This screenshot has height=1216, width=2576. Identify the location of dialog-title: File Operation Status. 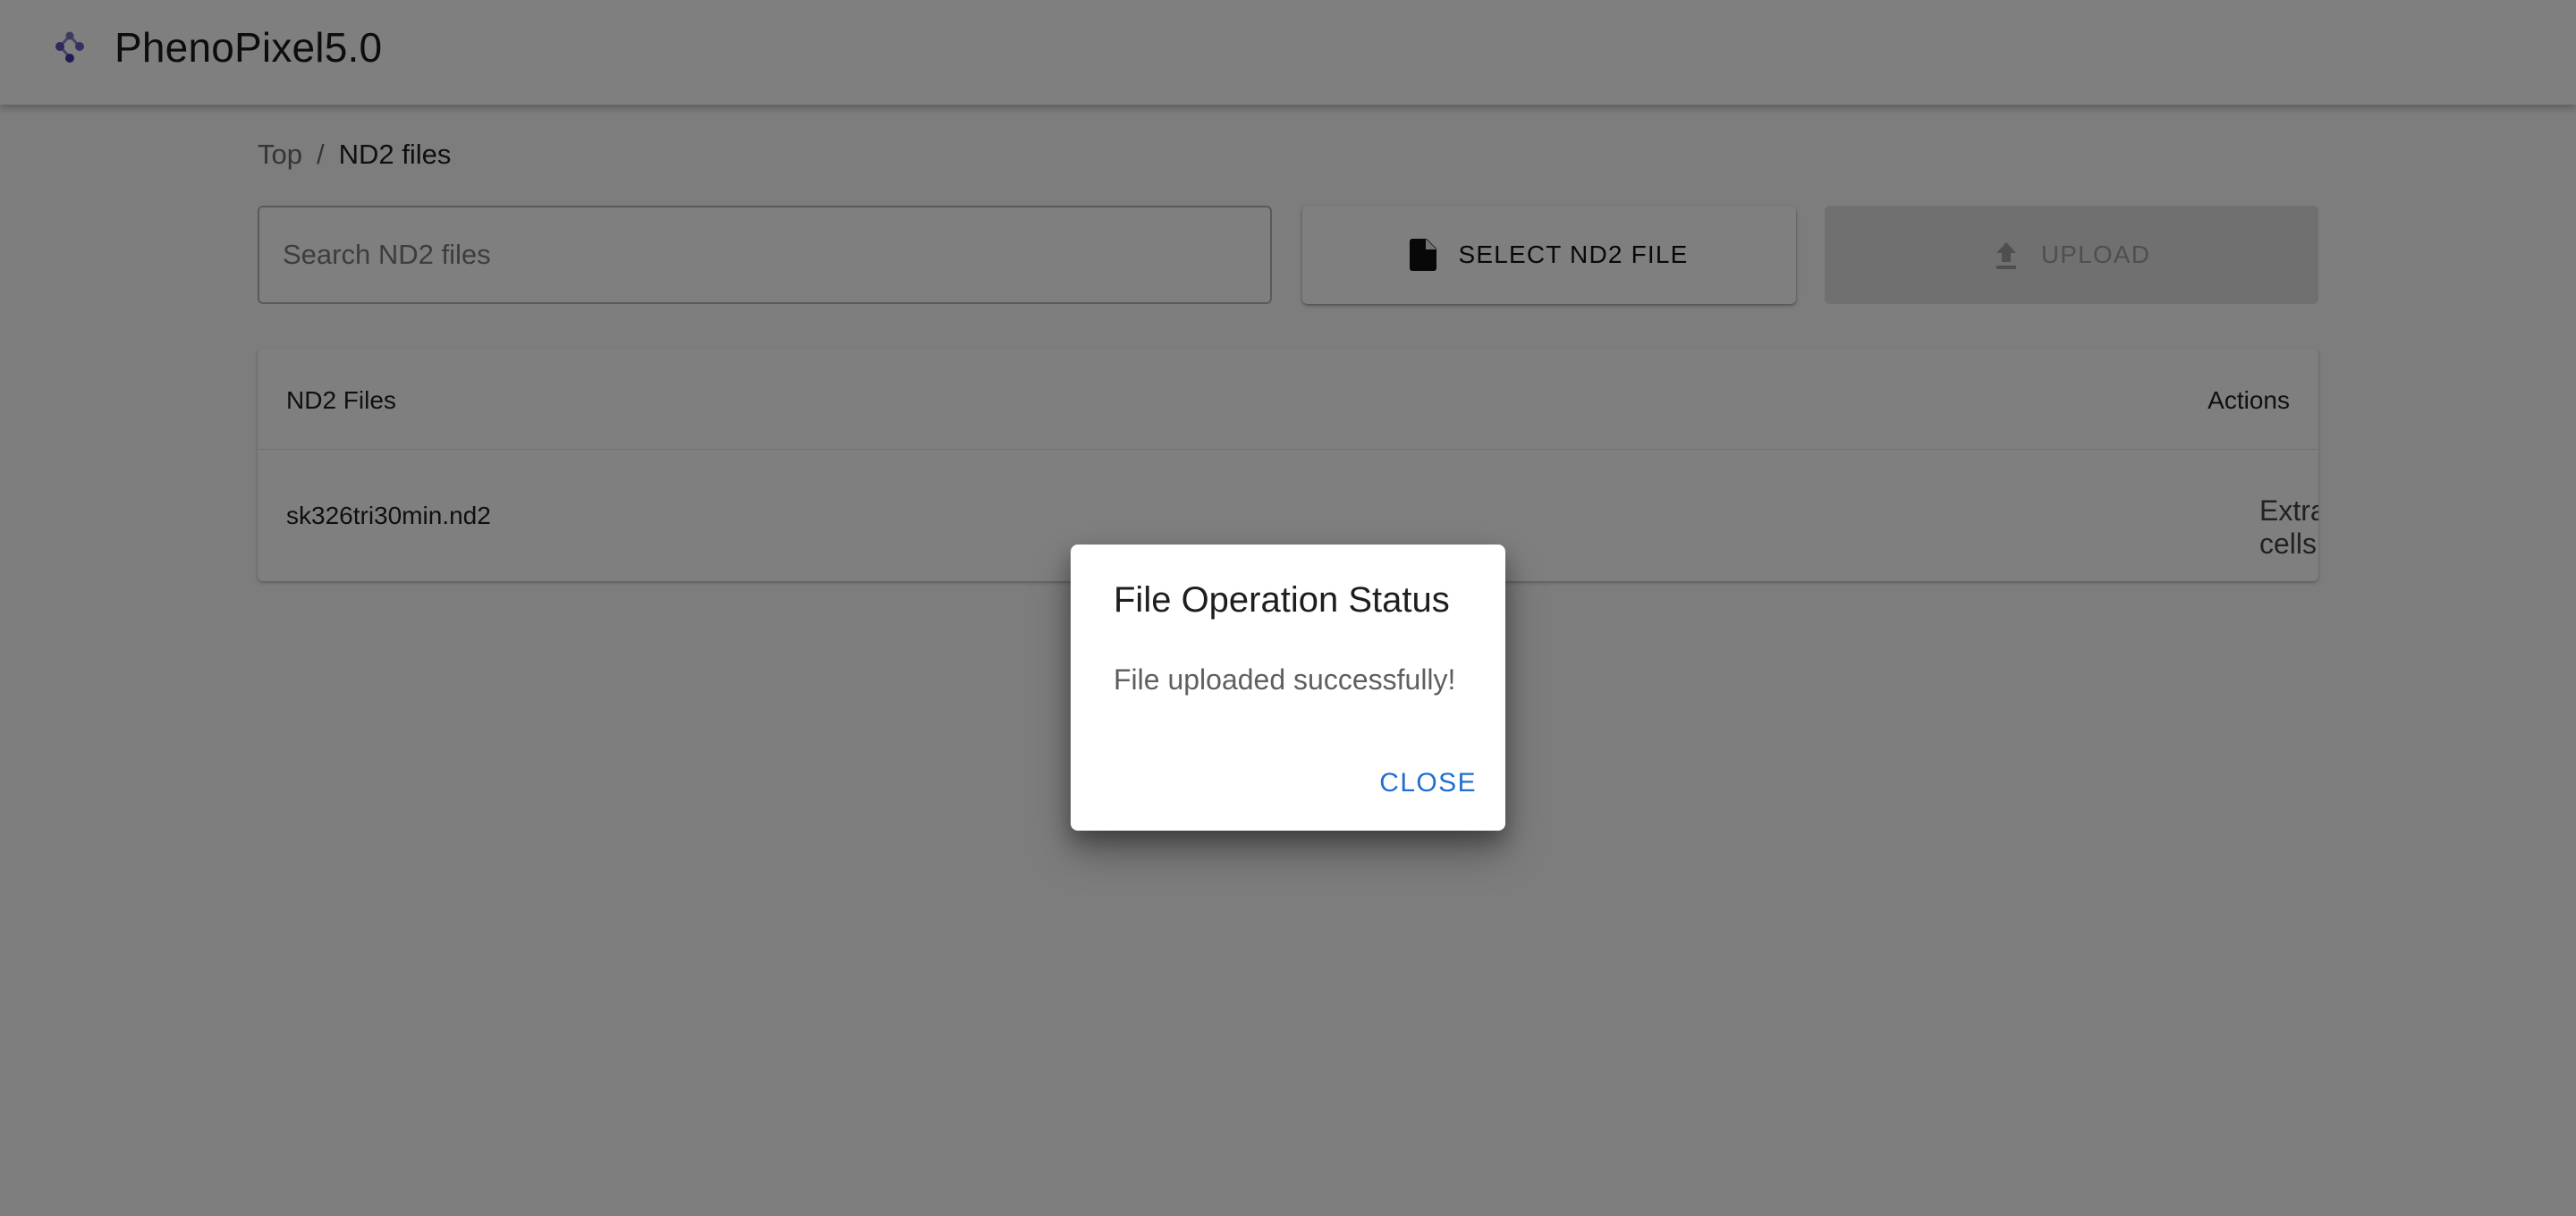
(1282, 600).